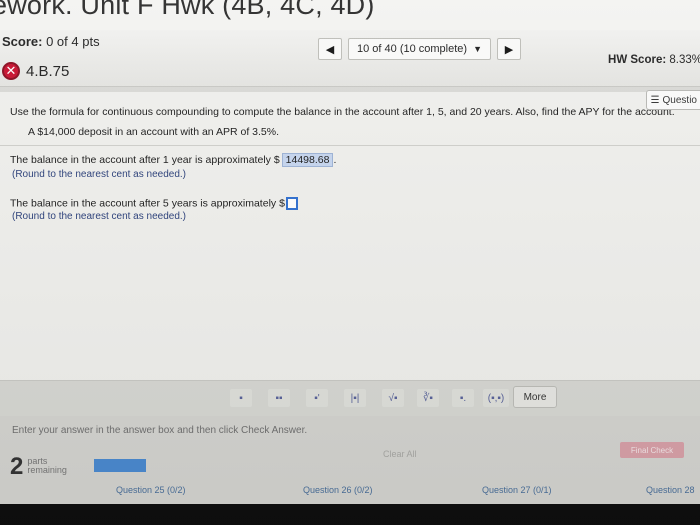 This screenshot has width=700, height=525. What do you see at coordinates (412, 49) in the screenshot?
I see `question-position: 10 of 40 (10 complete)` at bounding box center [412, 49].